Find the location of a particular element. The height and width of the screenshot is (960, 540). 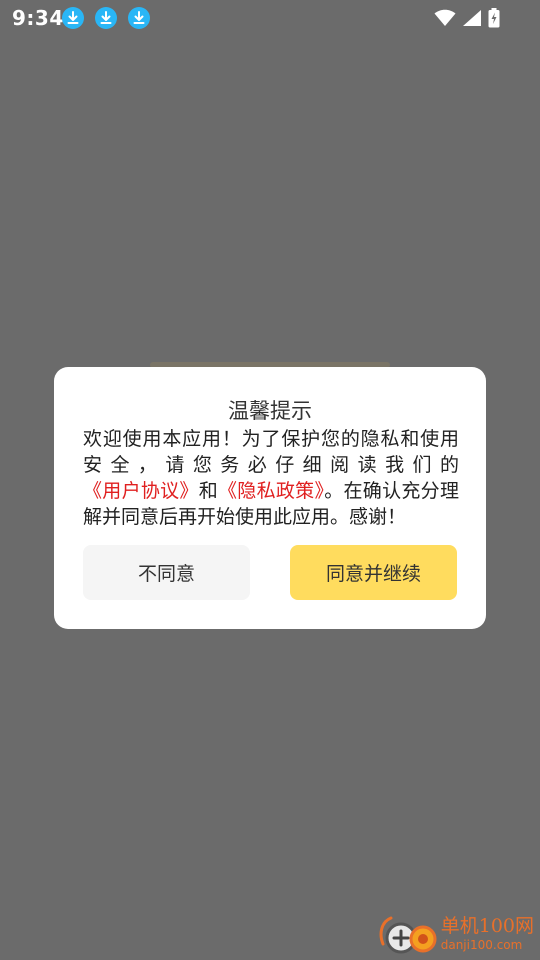

agree-continue-button: 同意并继续 is located at coordinates (373, 572).